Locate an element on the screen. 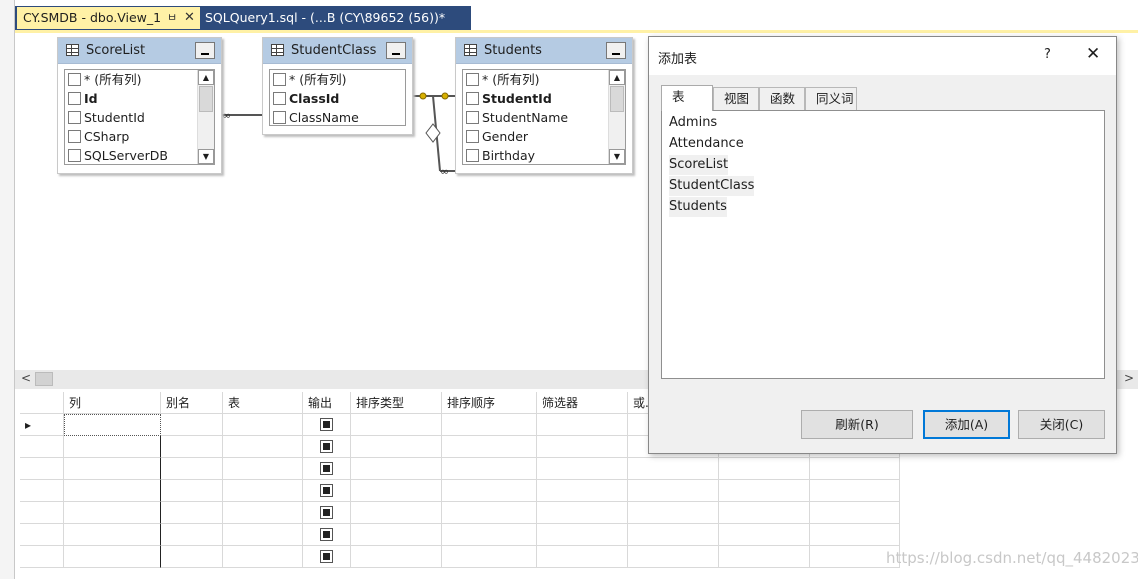 The image size is (1138, 579). add-button: 添加(A) is located at coordinates (966, 424).